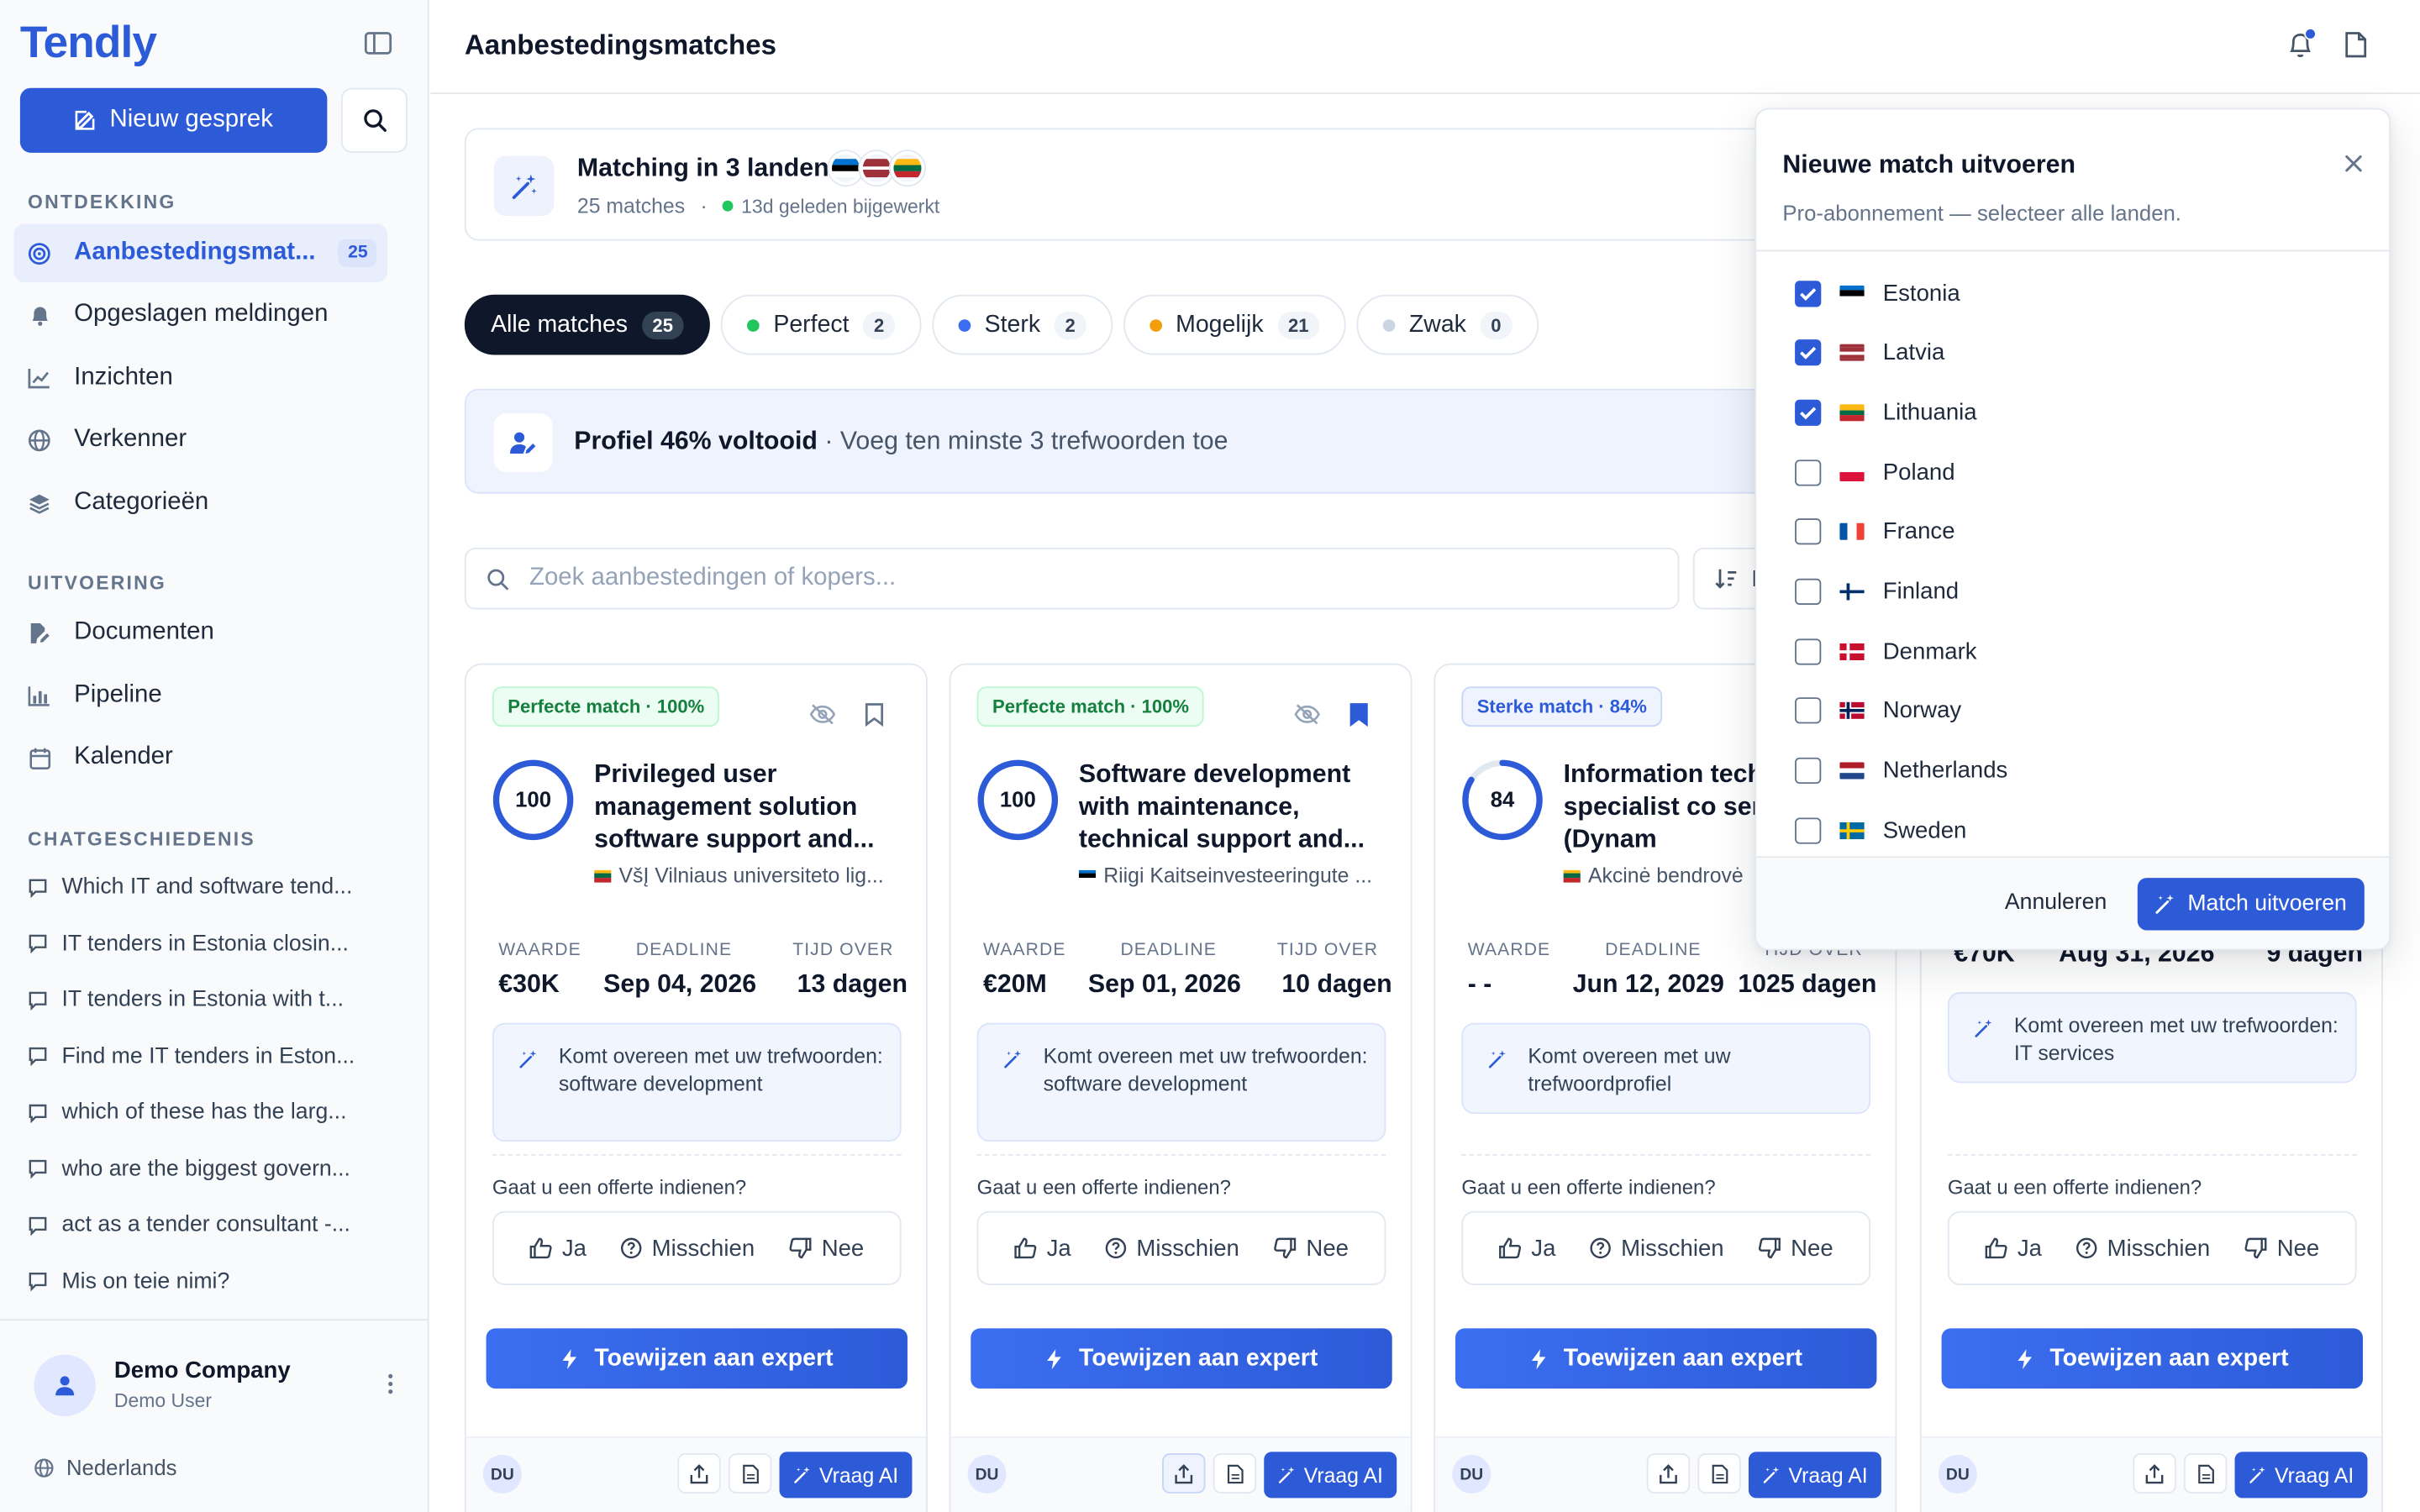 The width and height of the screenshot is (2420, 1512). Describe the element at coordinates (200, 695) in the screenshot. I see `sidebar-item-pipeline: Pipeline` at that location.